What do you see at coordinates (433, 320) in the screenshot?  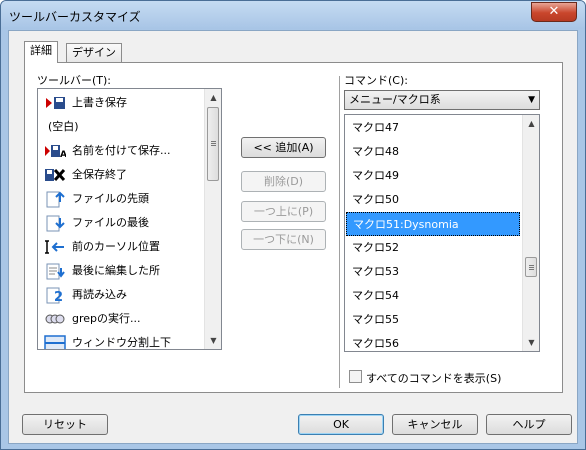 I see `list-item: マクロ55` at bounding box center [433, 320].